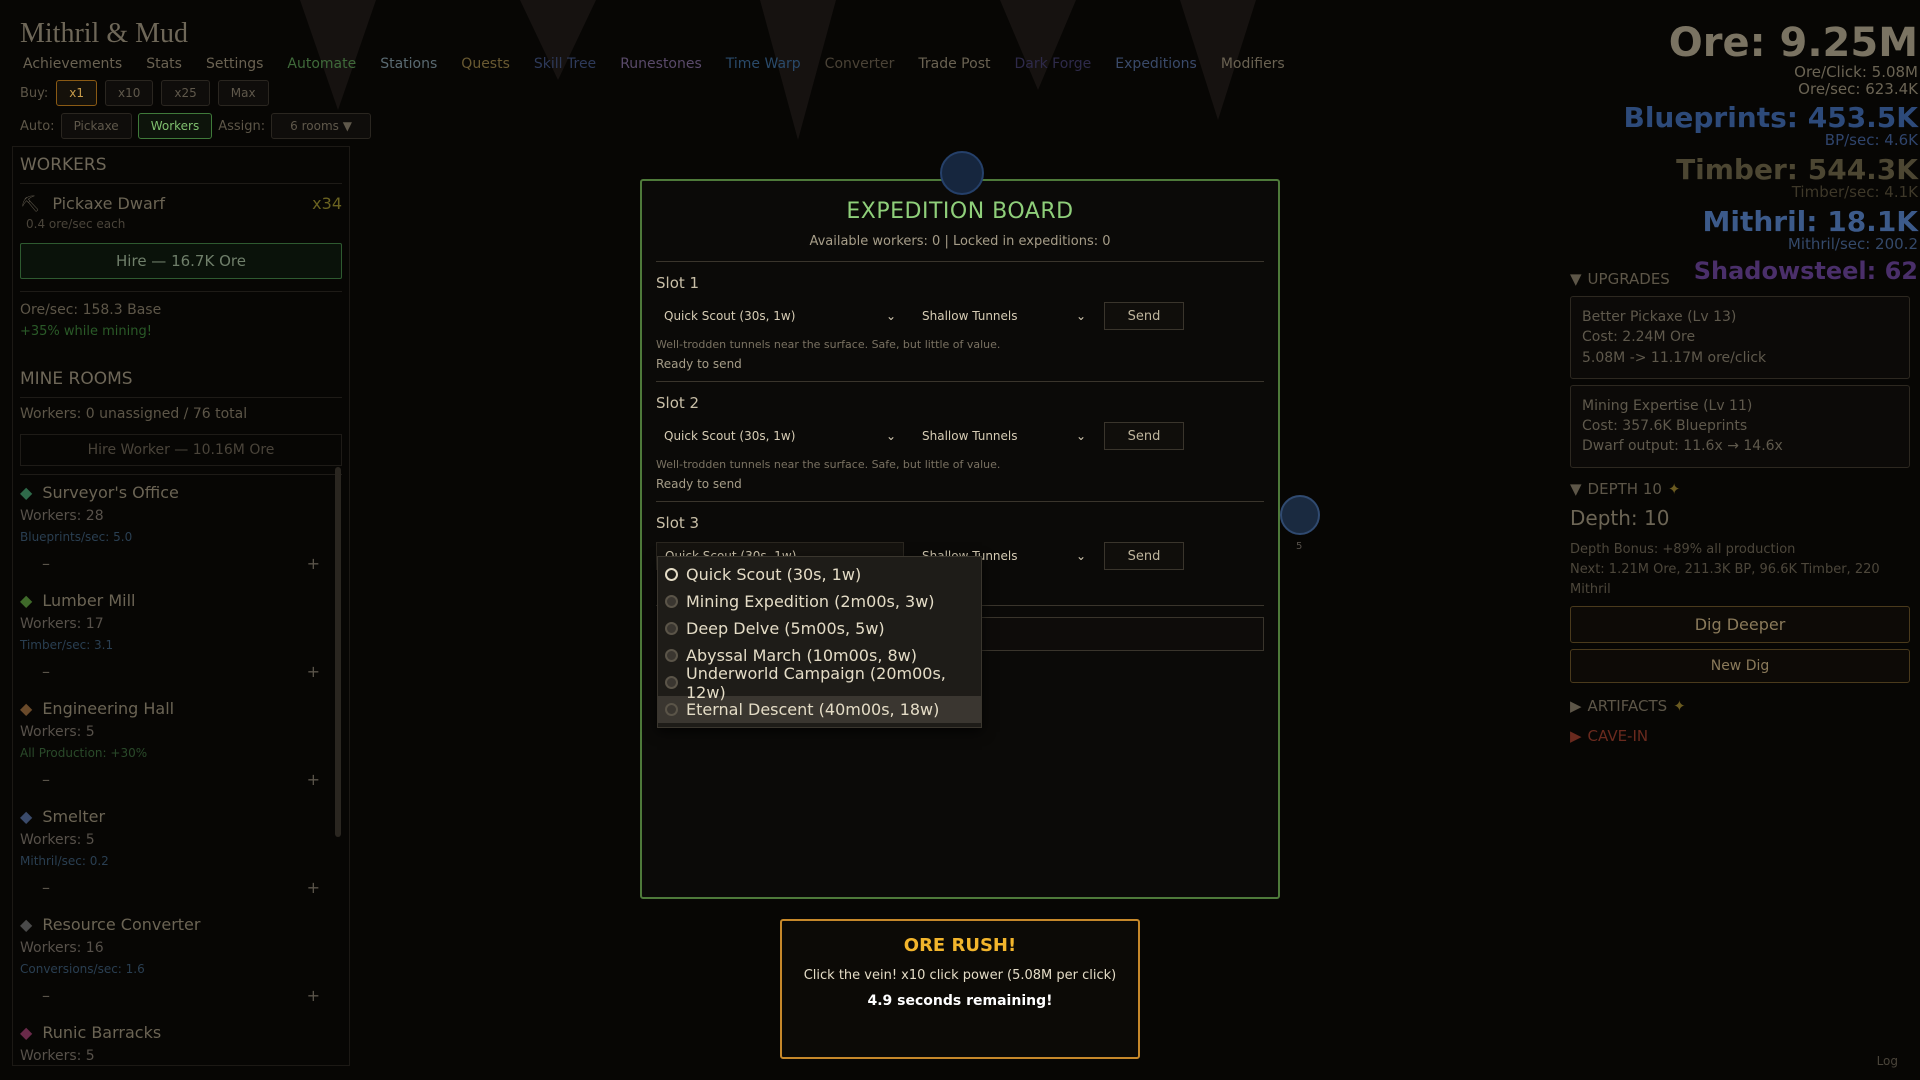 The height and width of the screenshot is (1080, 1920). I want to click on hire-worker-button: Hire Worker — 10.16M Ore, so click(181, 450).